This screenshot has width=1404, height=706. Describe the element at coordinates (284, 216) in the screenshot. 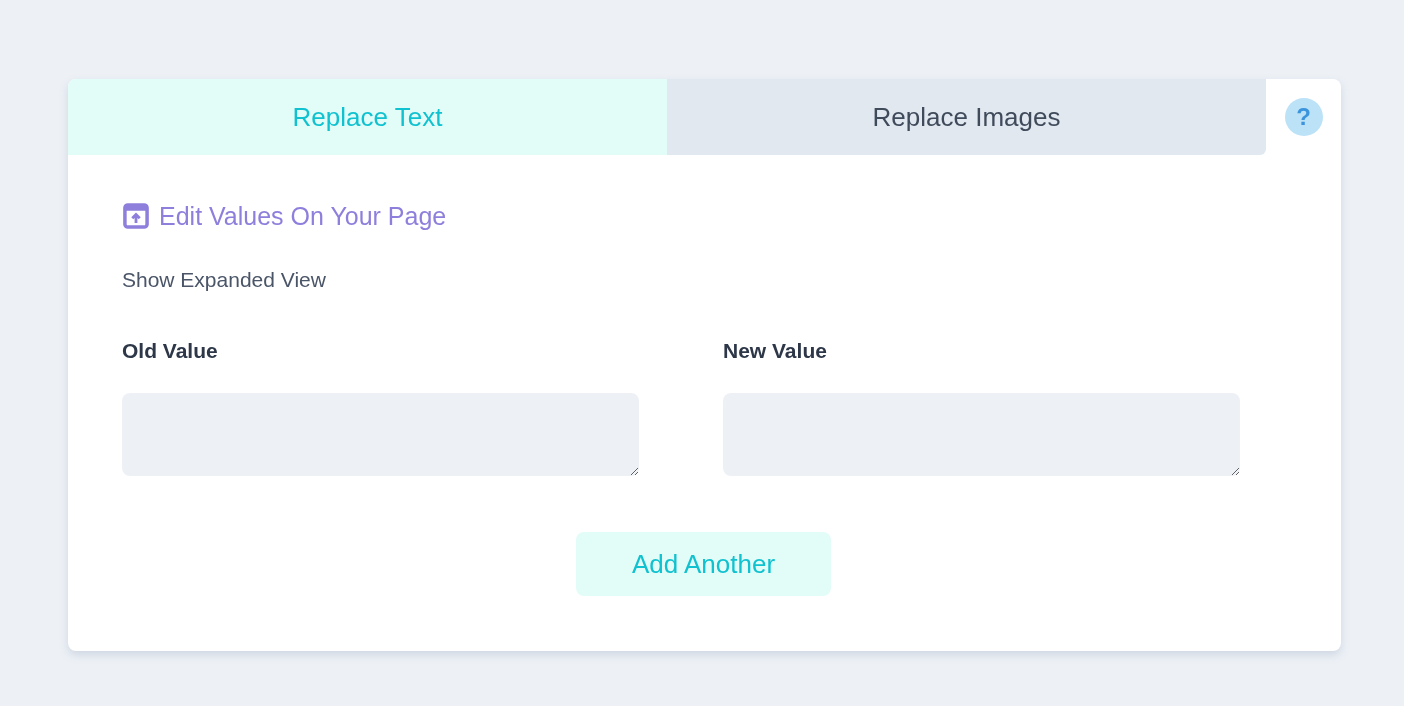

I see `edit-values-link: Edit Values On Your Page` at that location.